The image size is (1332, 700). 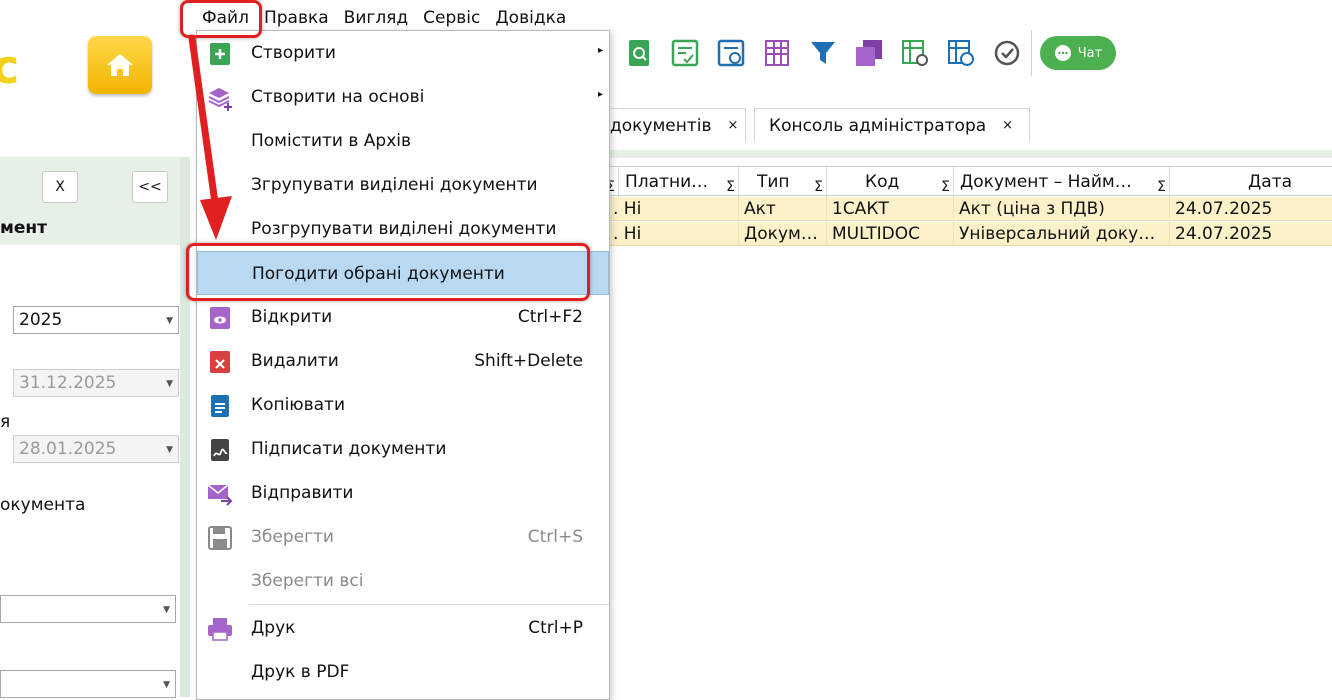 What do you see at coordinates (878, 125) in the screenshot?
I see `tab-label: Консоль адміністратора` at bounding box center [878, 125].